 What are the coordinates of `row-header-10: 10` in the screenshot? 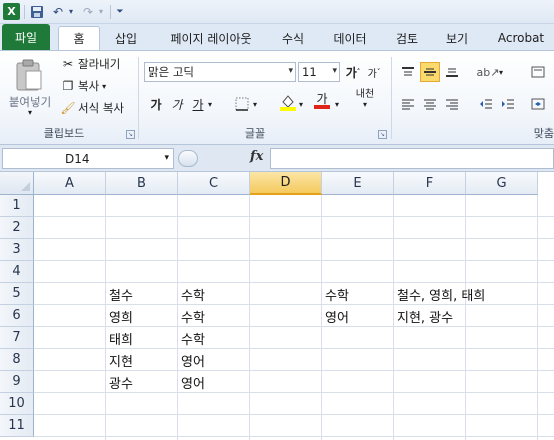 It's located at (17, 404).